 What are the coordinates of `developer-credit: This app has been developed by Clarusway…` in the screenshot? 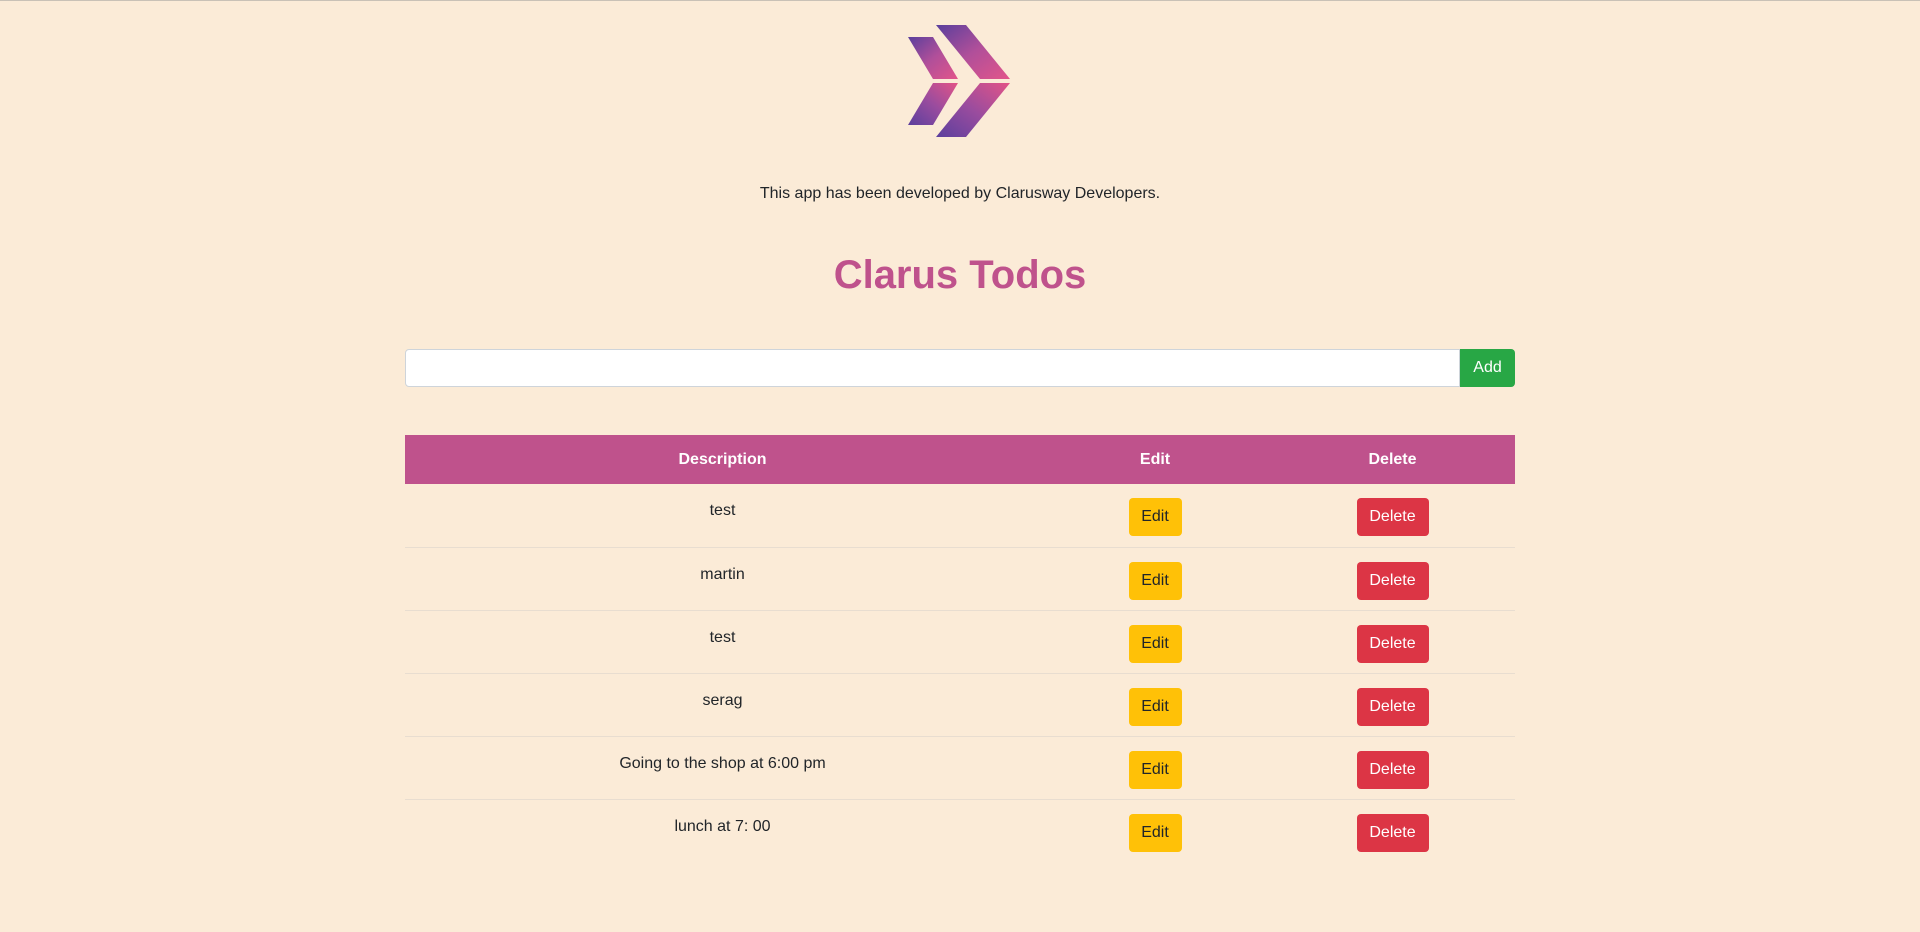 It's located at (960, 193).